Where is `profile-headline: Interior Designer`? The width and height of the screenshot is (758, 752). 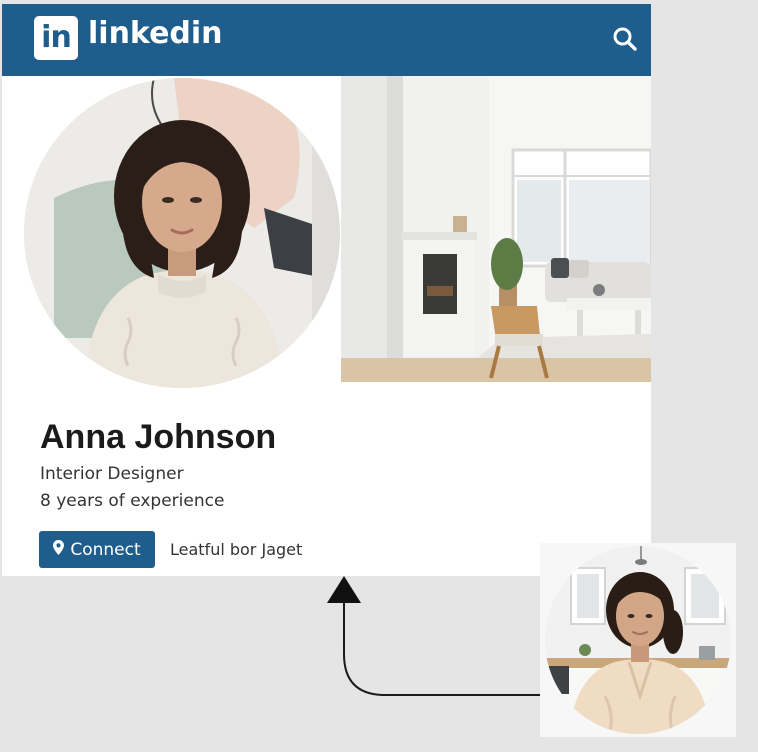 profile-headline: Interior Designer is located at coordinates (112, 474).